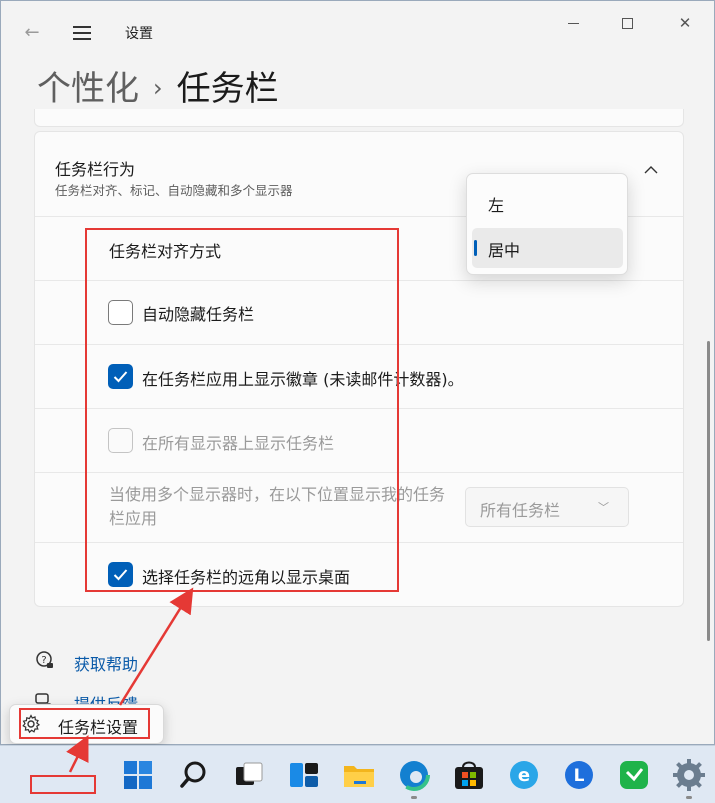 The image size is (715, 803). I want to click on maximize-button, so click(627, 23).